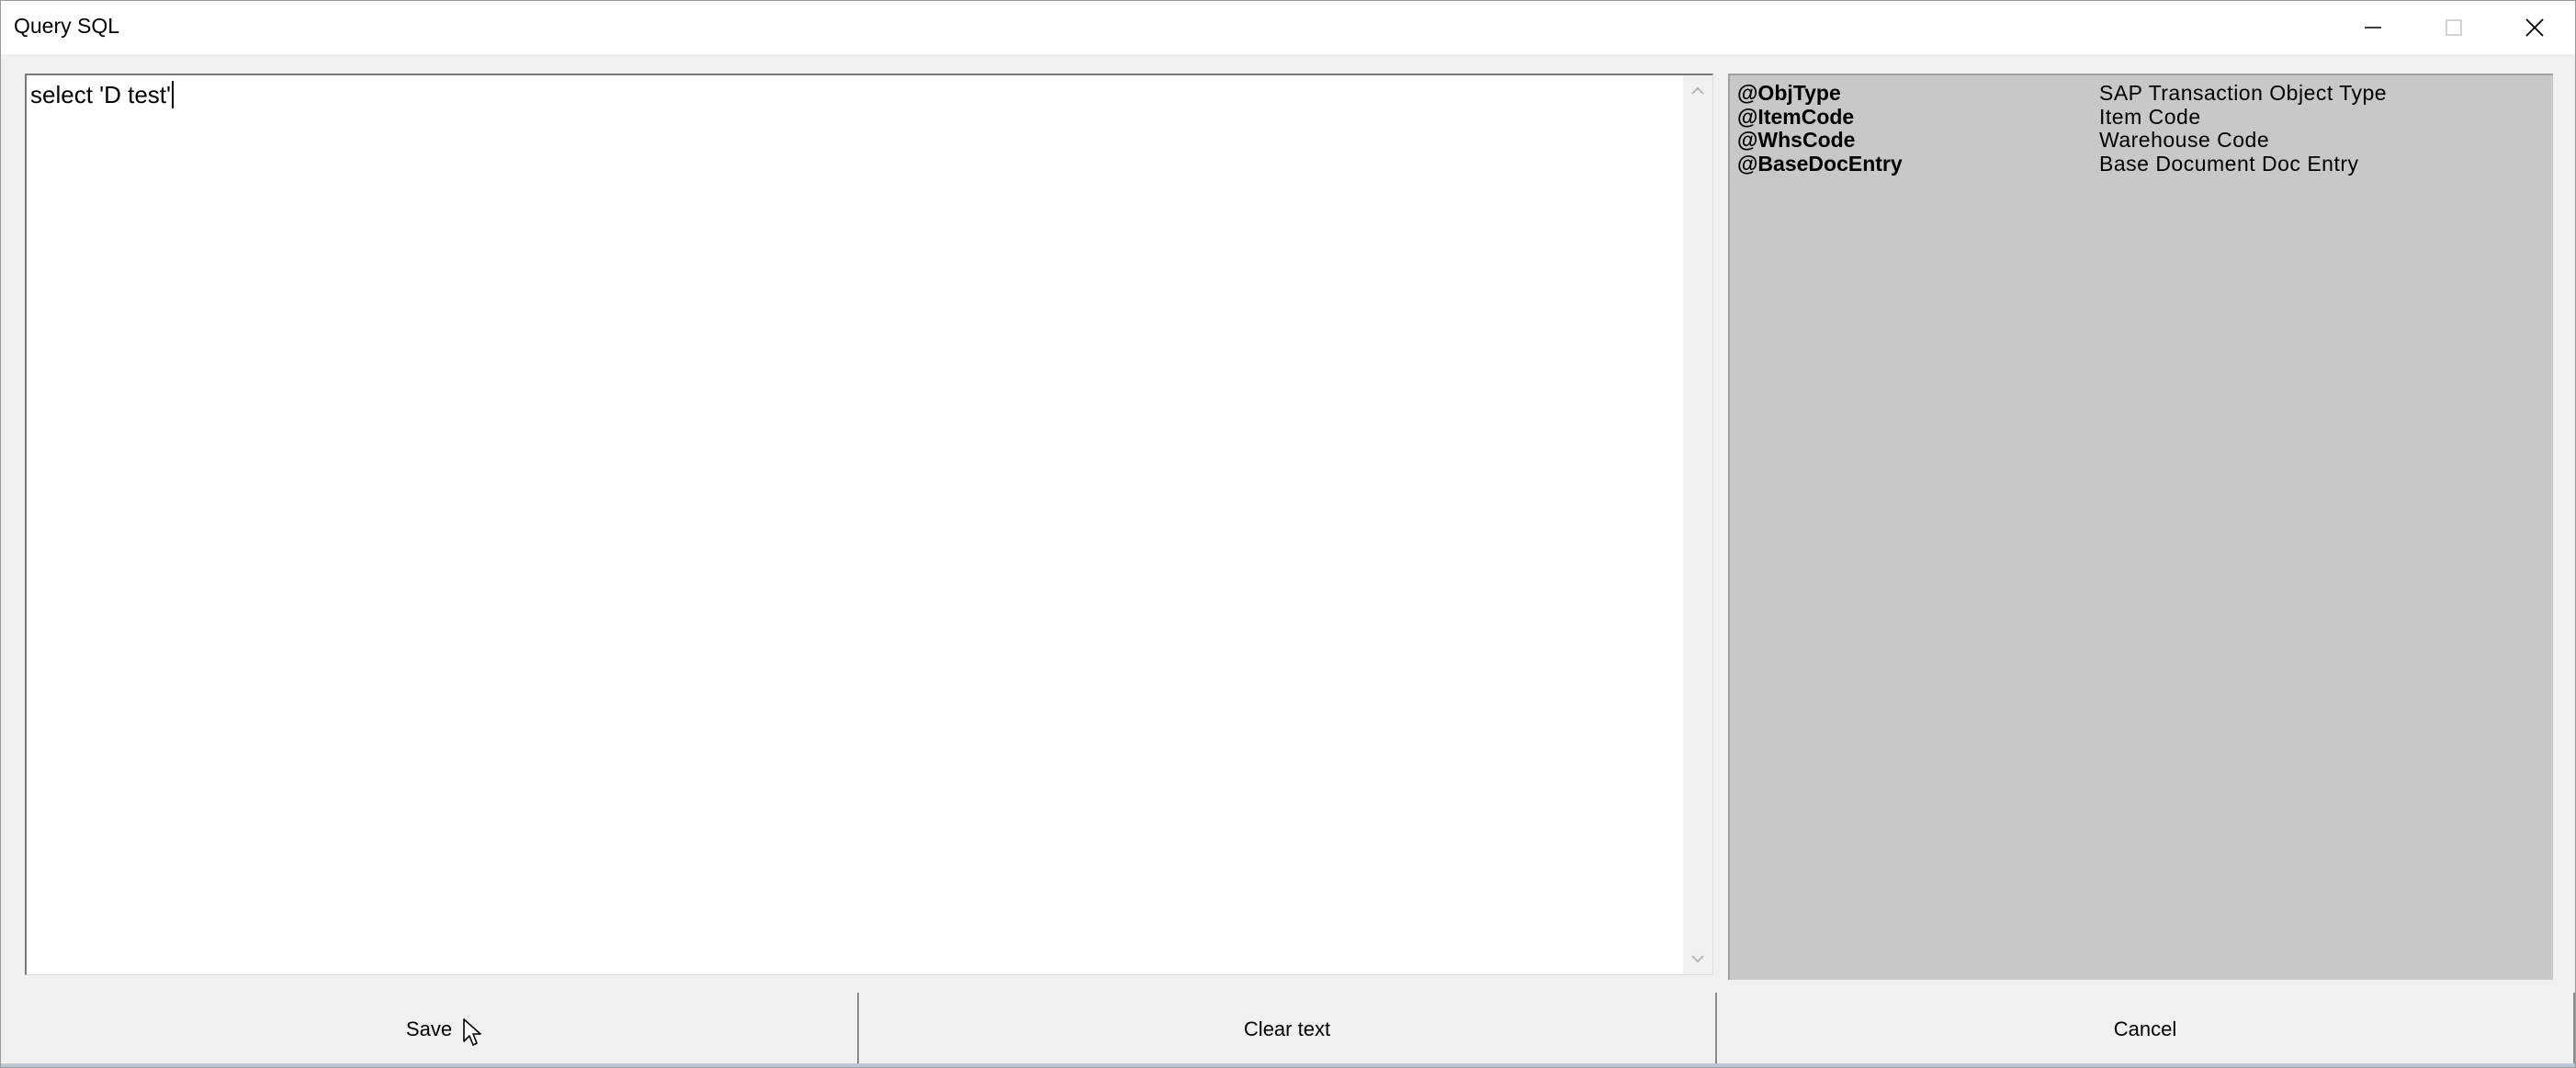 The width and height of the screenshot is (2576, 1068). I want to click on variable-row: @ItemCode Item Code, so click(2141, 117).